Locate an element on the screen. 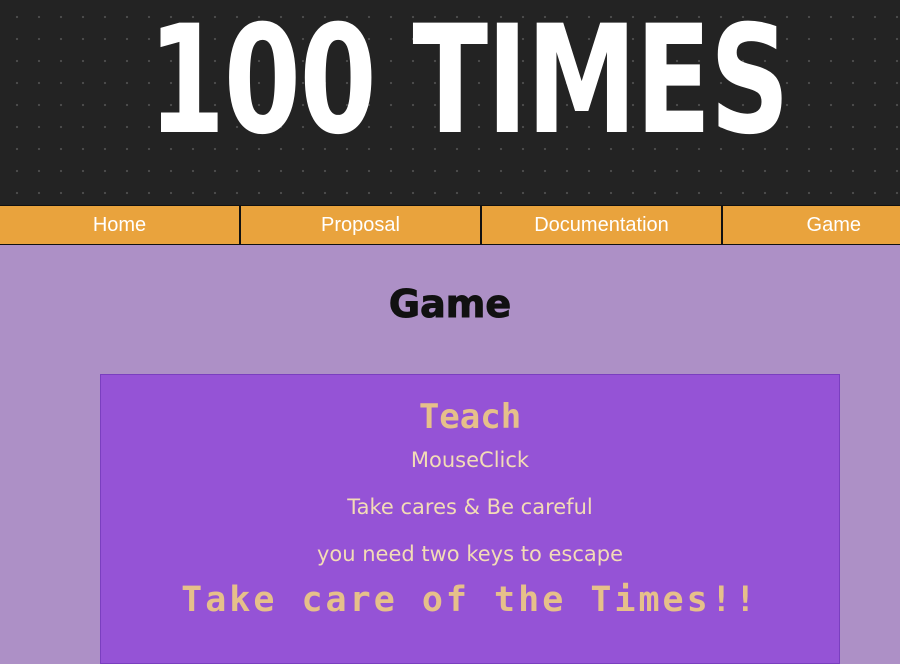 The height and width of the screenshot is (664, 900). panel-heading: Teach is located at coordinates (470, 417).